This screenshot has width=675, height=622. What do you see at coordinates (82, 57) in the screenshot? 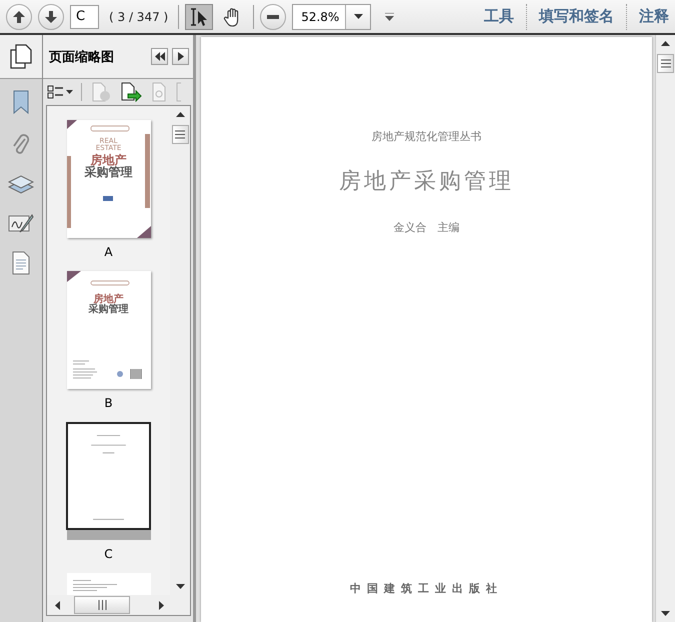
I see `panel-title: 页面缩略图` at bounding box center [82, 57].